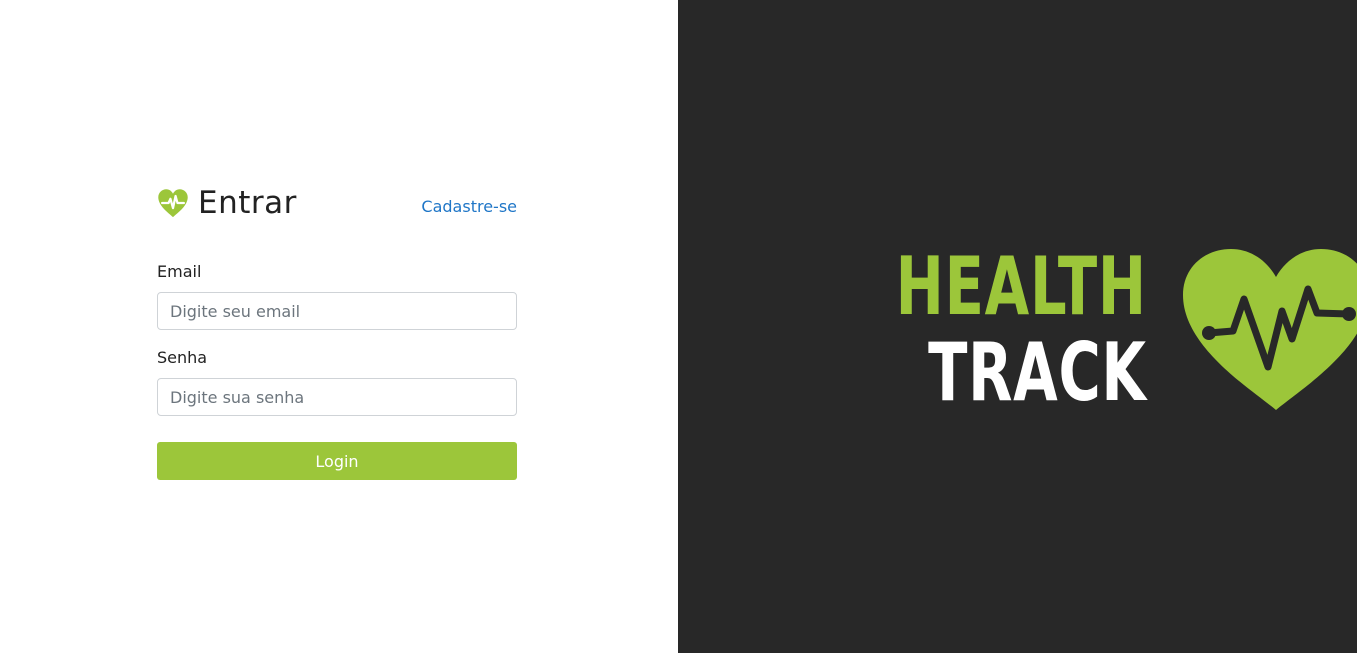  I want to click on form-header: Entrar Cadastre-se, so click(337, 203).